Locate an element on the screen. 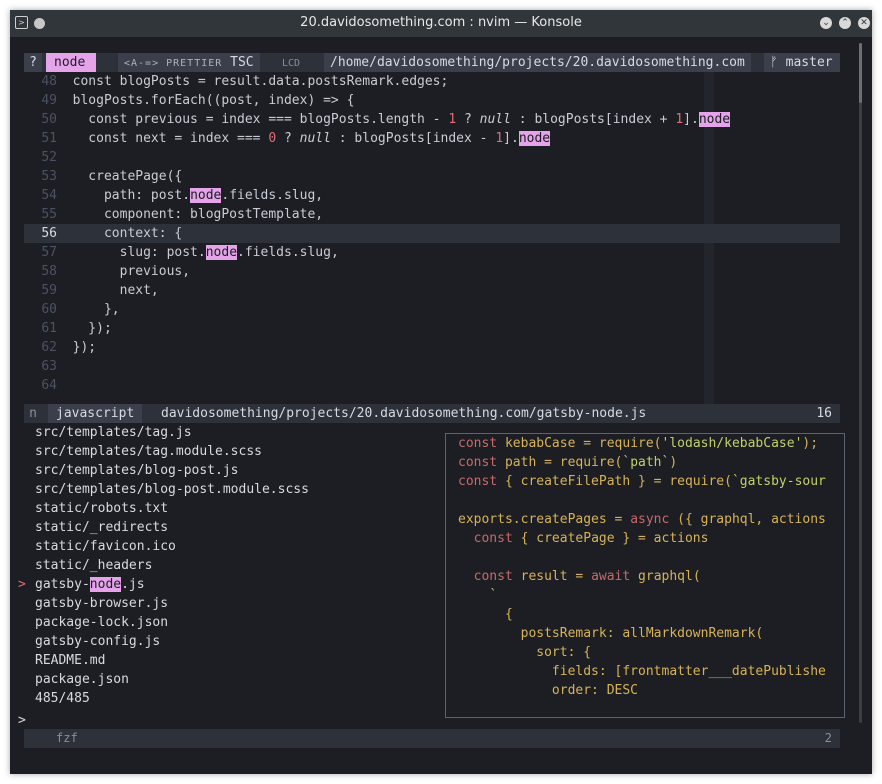  preview-line: ` is located at coordinates (493, 595).